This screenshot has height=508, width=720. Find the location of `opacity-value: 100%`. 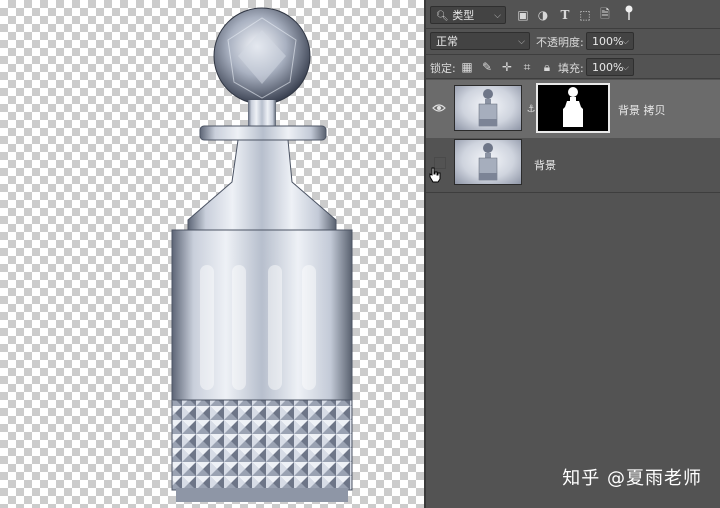

opacity-value: 100% is located at coordinates (608, 41).